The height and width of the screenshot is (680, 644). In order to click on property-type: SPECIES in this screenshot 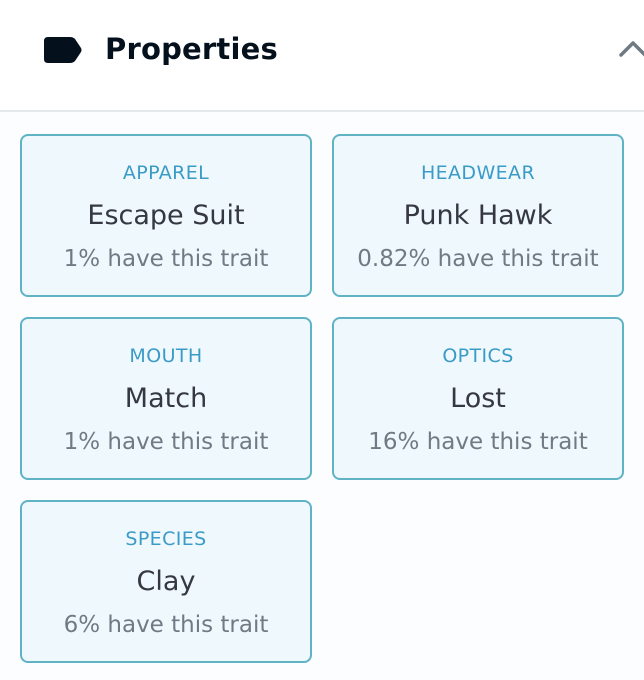, I will do `click(166, 539)`.